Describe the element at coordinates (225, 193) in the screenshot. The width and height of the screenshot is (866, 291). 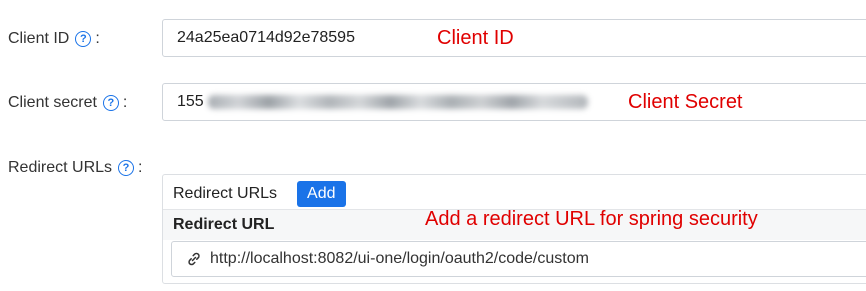
I see `redirect-urls-panel-title: Redirect URLs` at that location.